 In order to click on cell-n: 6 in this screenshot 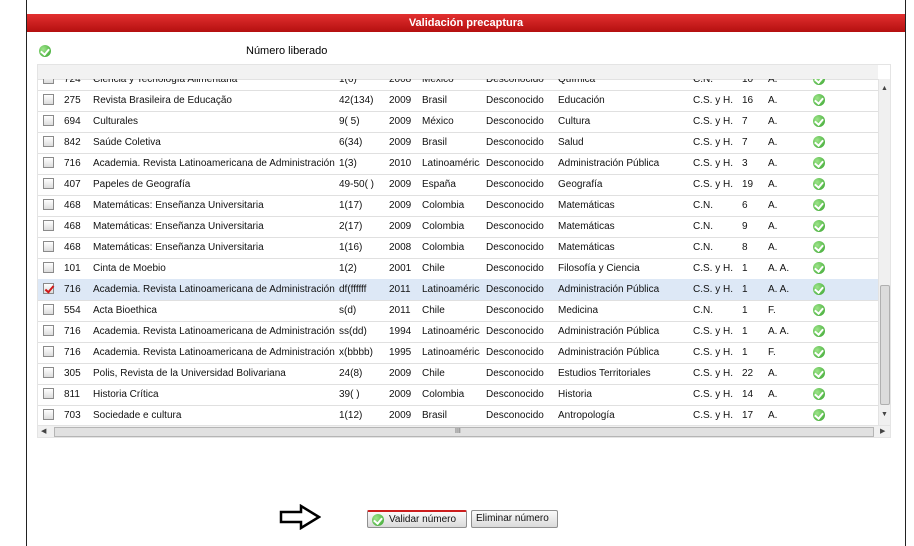, I will do `click(745, 205)`.